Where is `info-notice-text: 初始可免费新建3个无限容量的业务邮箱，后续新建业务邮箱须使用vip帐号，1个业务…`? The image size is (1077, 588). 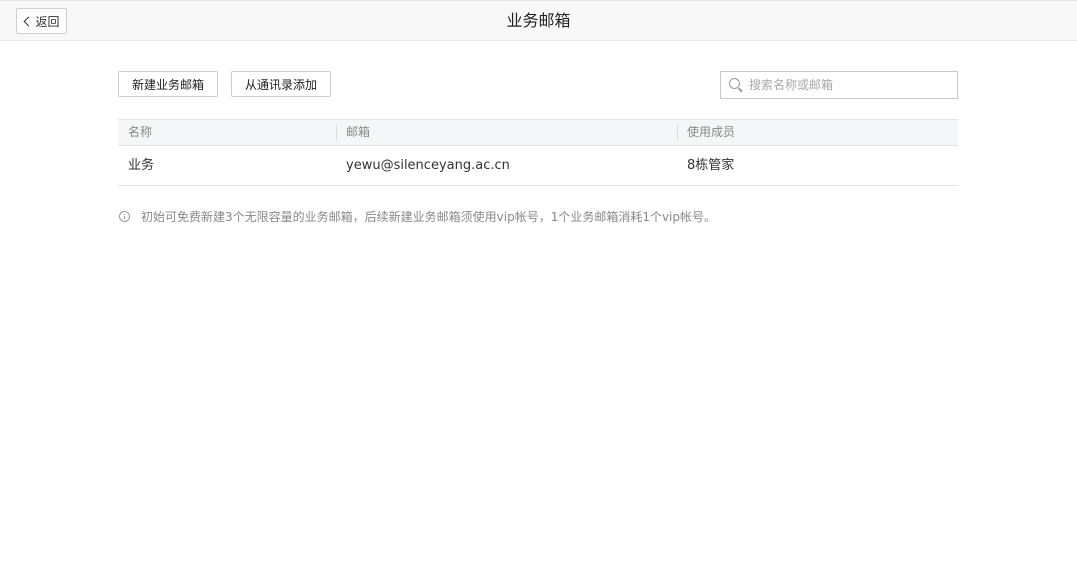
info-notice-text: 初始可免费新建3个无限容量的业务邮箱，后续新建业务邮箱须使用vip帐号，1个业务… is located at coordinates (429, 216).